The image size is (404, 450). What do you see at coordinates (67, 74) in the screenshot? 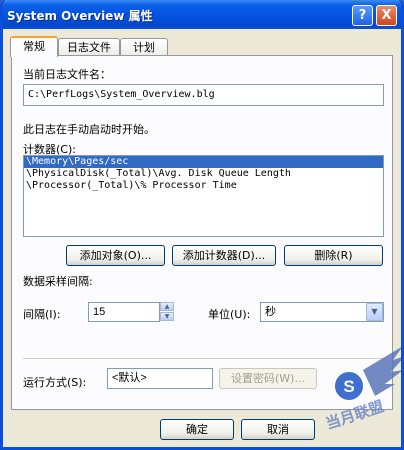
I see `log-file-label: 当前日志文件名：` at bounding box center [67, 74].